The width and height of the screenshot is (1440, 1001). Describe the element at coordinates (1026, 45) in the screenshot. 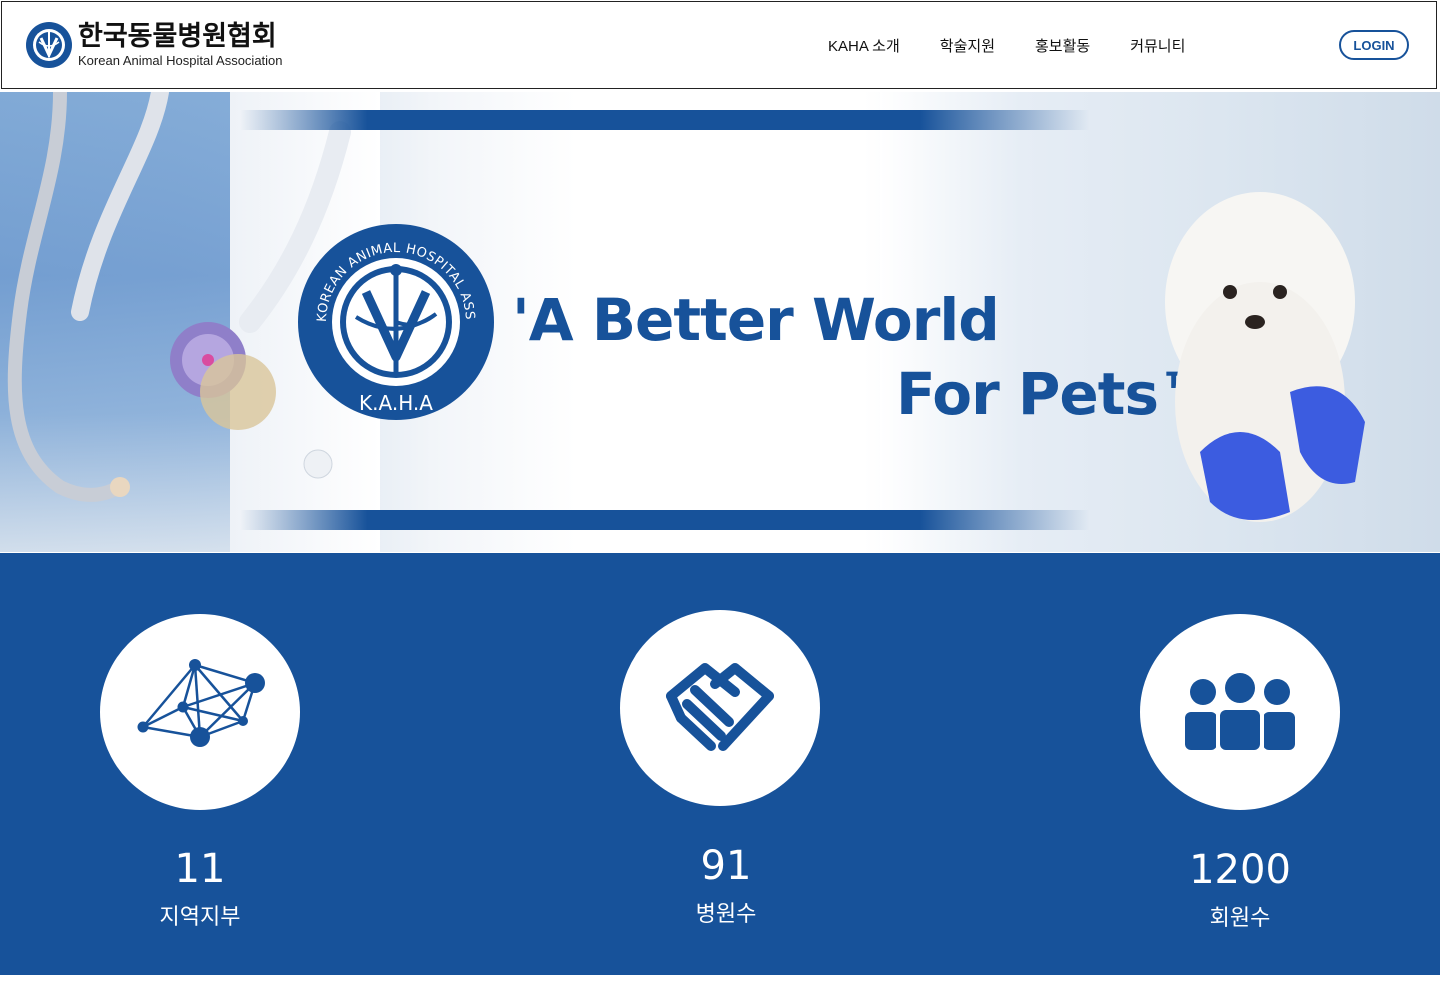

I see `main-nav: KAHA 소개 학술지원 홍보활동 커뮤니티` at that location.